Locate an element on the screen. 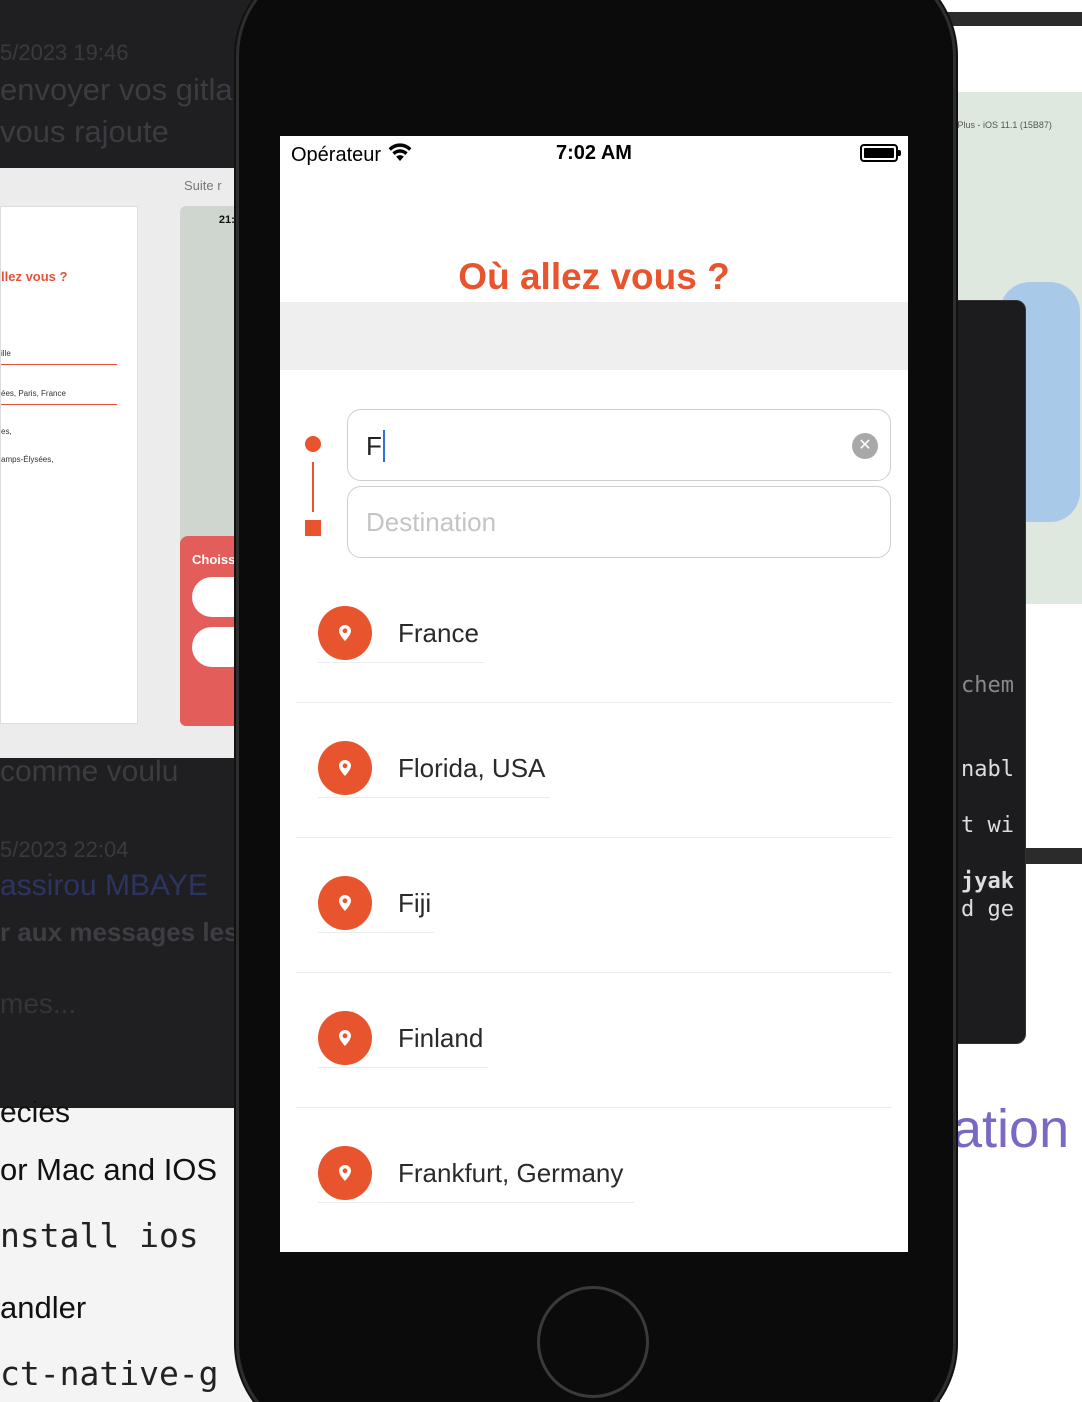 The height and width of the screenshot is (1402, 1082). destination-input: Destination is located at coordinates (619, 522).